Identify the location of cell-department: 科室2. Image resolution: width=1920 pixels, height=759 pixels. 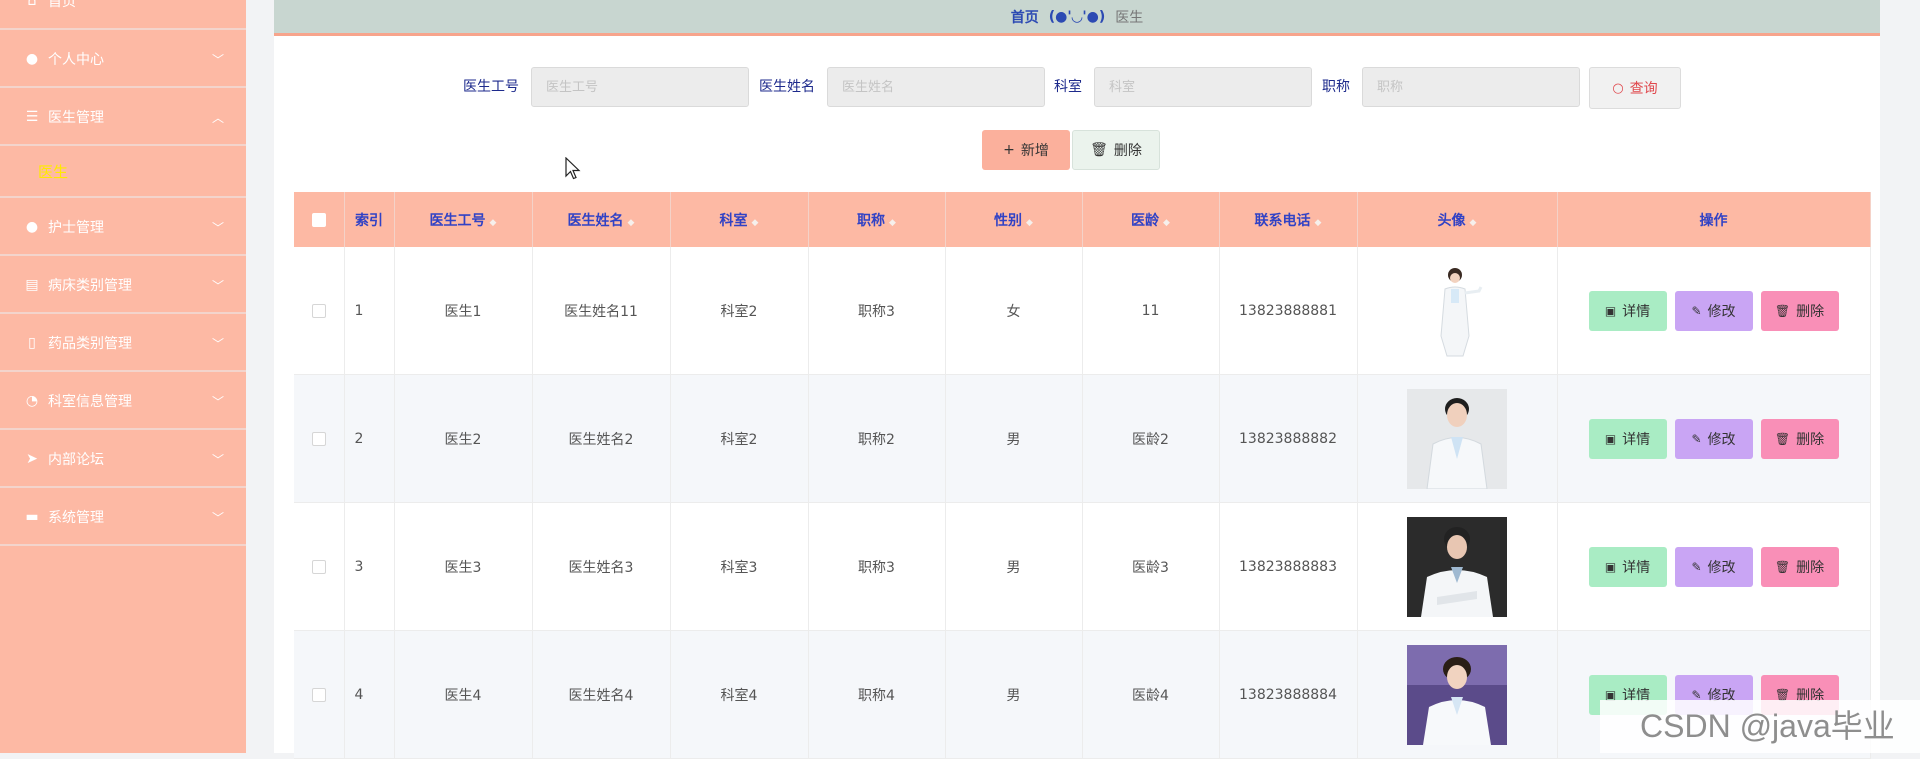
(739, 438).